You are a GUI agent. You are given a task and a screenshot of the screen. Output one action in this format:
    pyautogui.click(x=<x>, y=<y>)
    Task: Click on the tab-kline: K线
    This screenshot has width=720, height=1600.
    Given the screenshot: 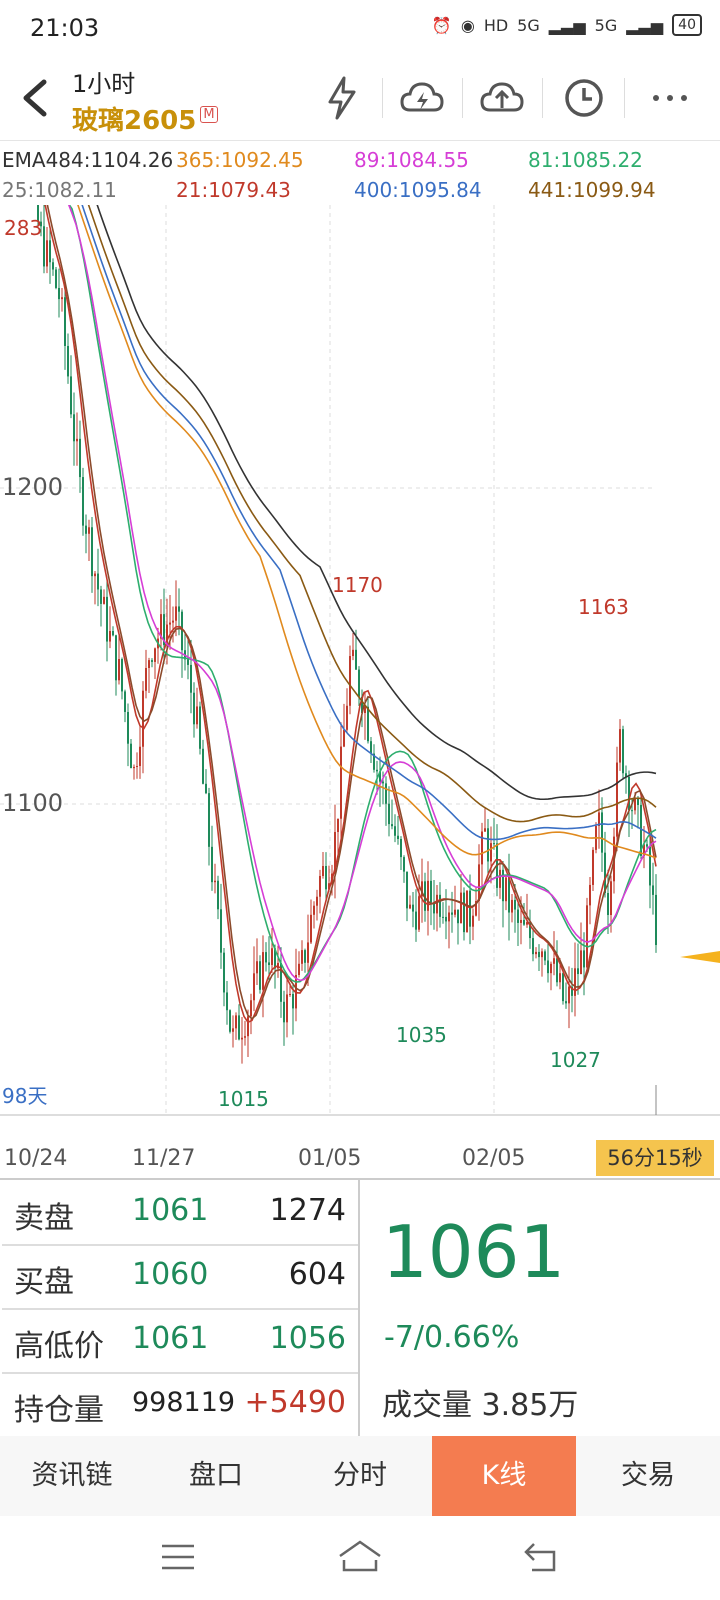 What is the action you would take?
    pyautogui.click(x=504, y=1476)
    